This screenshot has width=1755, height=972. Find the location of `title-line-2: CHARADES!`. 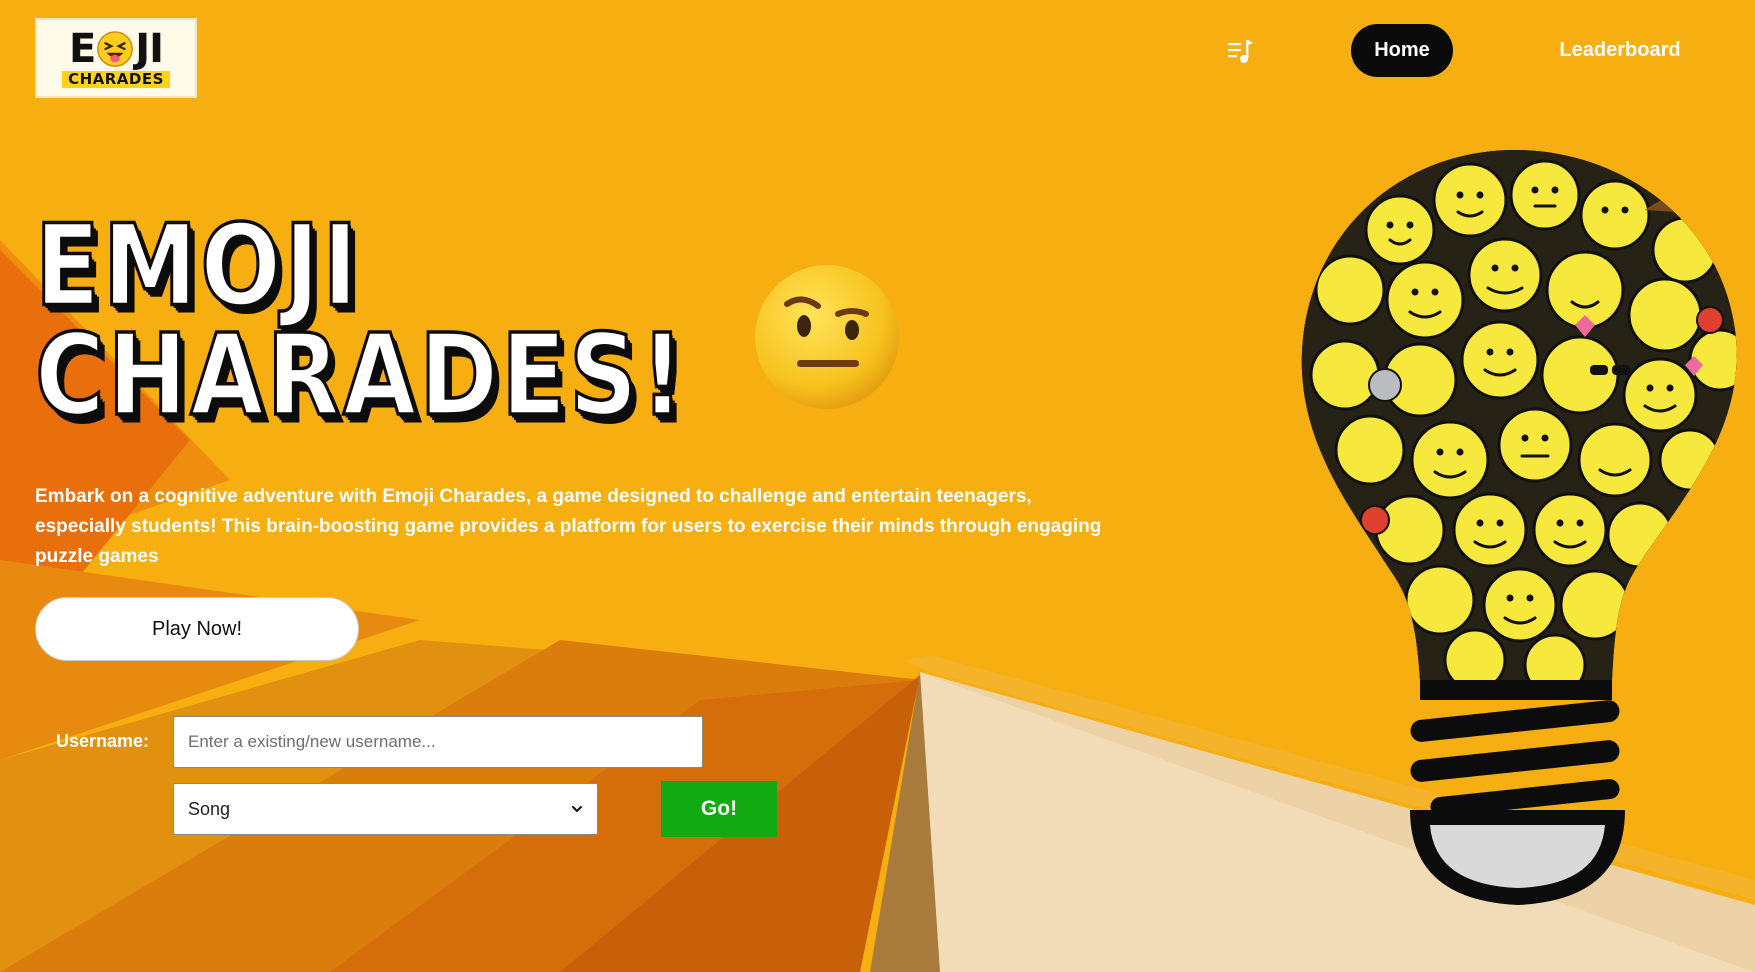

title-line-2: CHARADES! is located at coordinates (360, 376).